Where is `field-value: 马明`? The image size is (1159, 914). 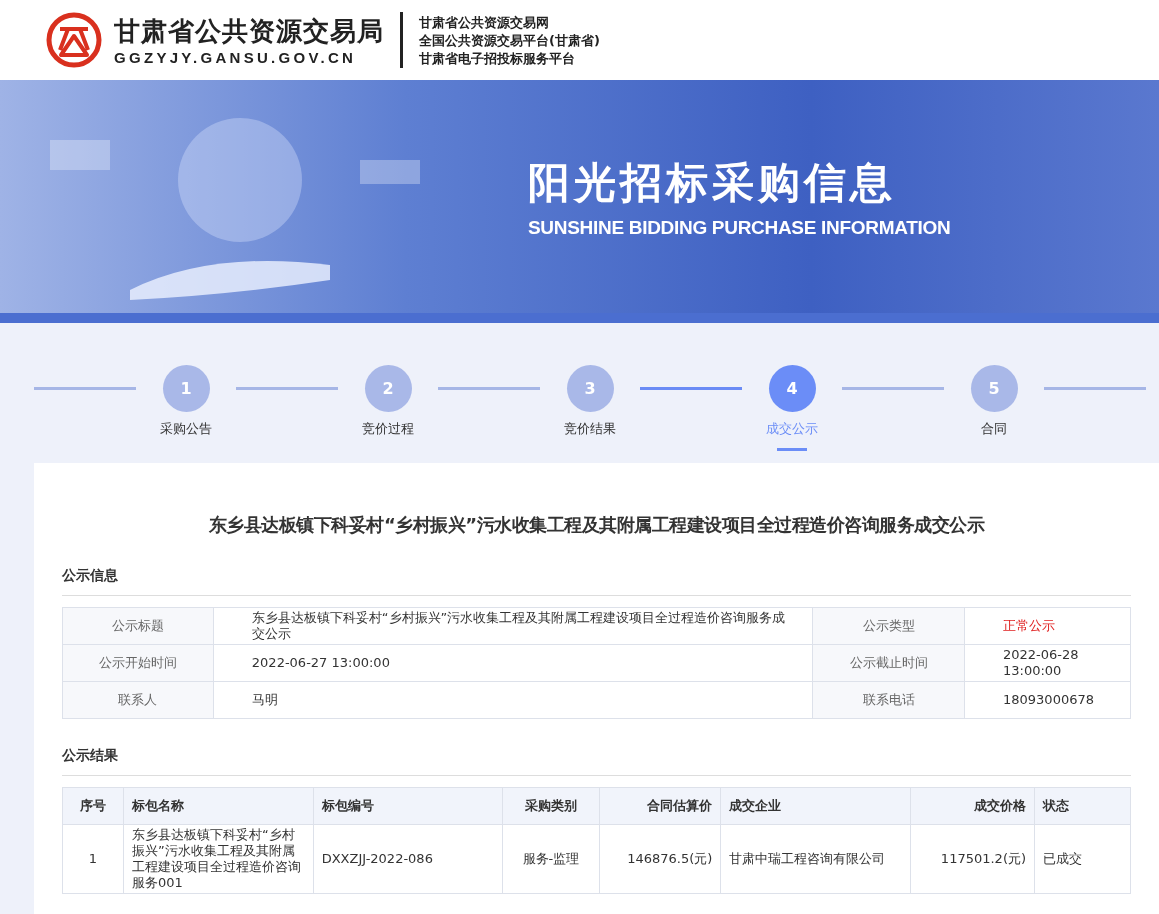
field-value: 马明 is located at coordinates (513, 700).